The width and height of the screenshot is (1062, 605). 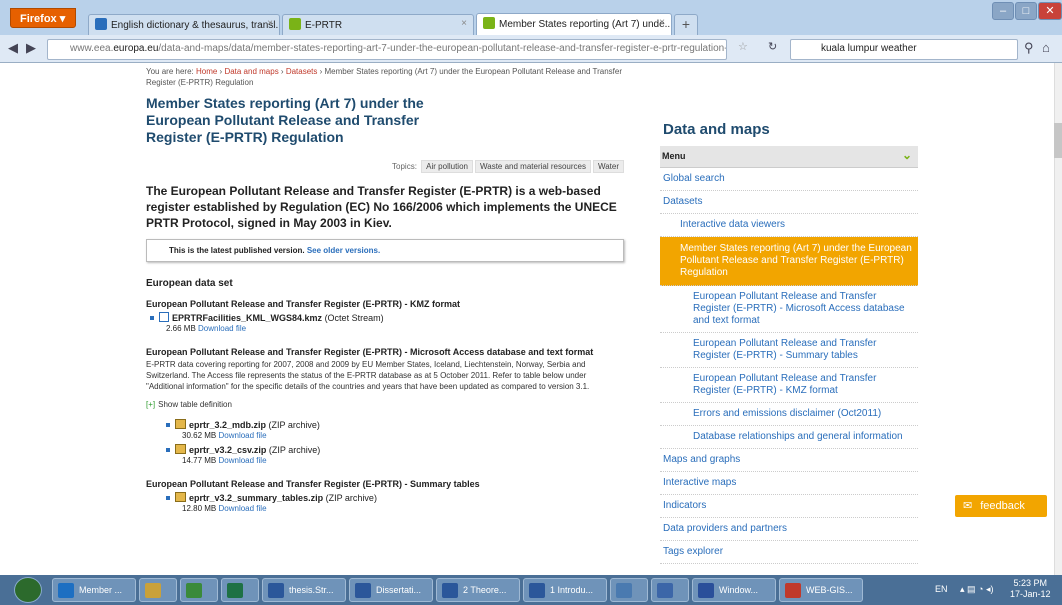 What do you see at coordinates (251, 71) in the screenshot?
I see `breadcrumb-data-and-maps: Data and maps` at bounding box center [251, 71].